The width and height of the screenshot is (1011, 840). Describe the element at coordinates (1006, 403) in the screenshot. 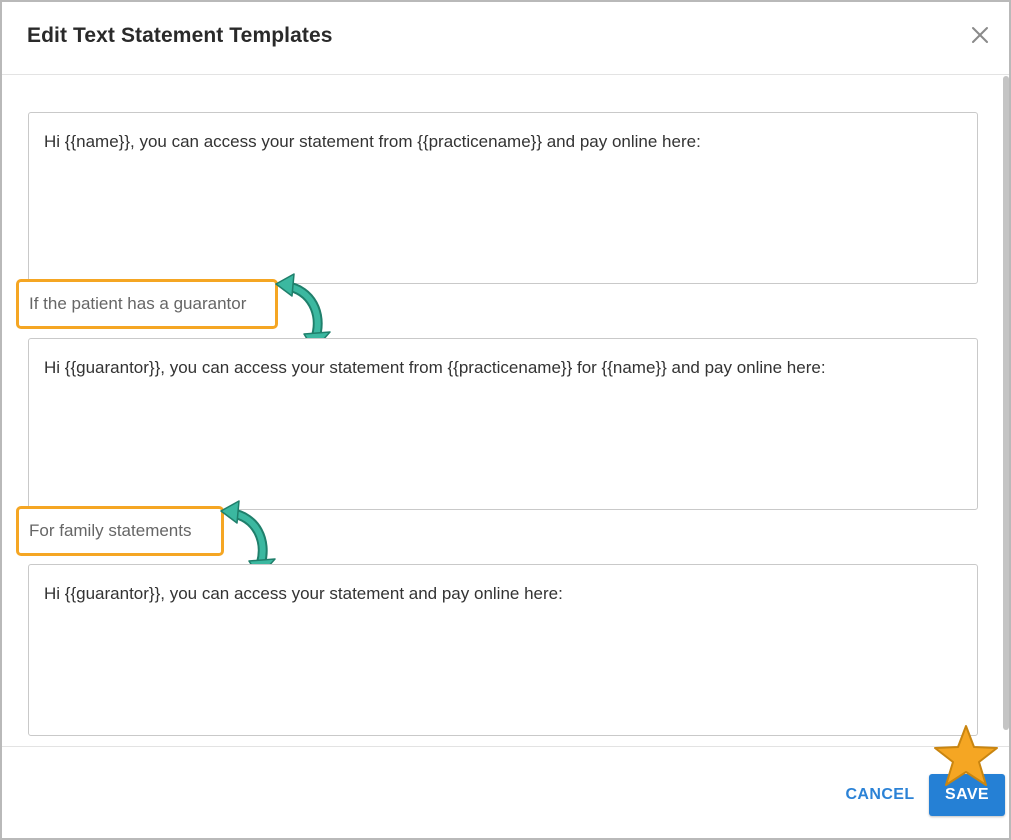

I see `scrollbar` at that location.